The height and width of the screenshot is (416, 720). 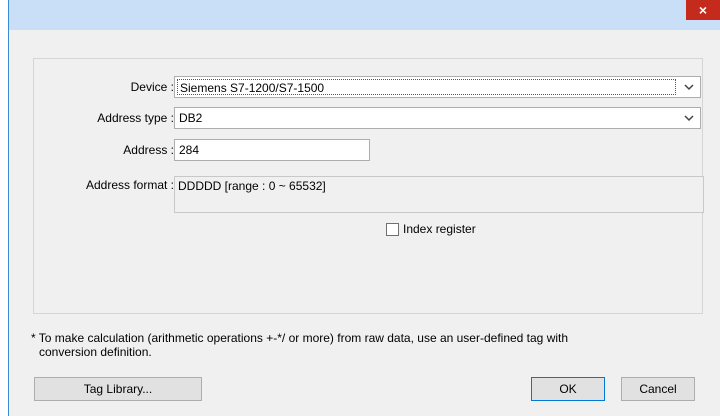 What do you see at coordinates (392, 229) in the screenshot?
I see `index-register-checkbox` at bounding box center [392, 229].